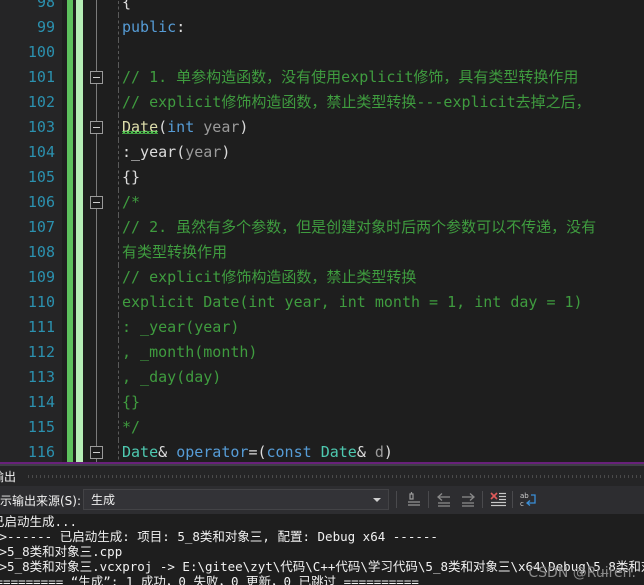 Image resolution: width=644 pixels, height=585 pixels. I want to click on clear-all-icon, so click(415, 500).